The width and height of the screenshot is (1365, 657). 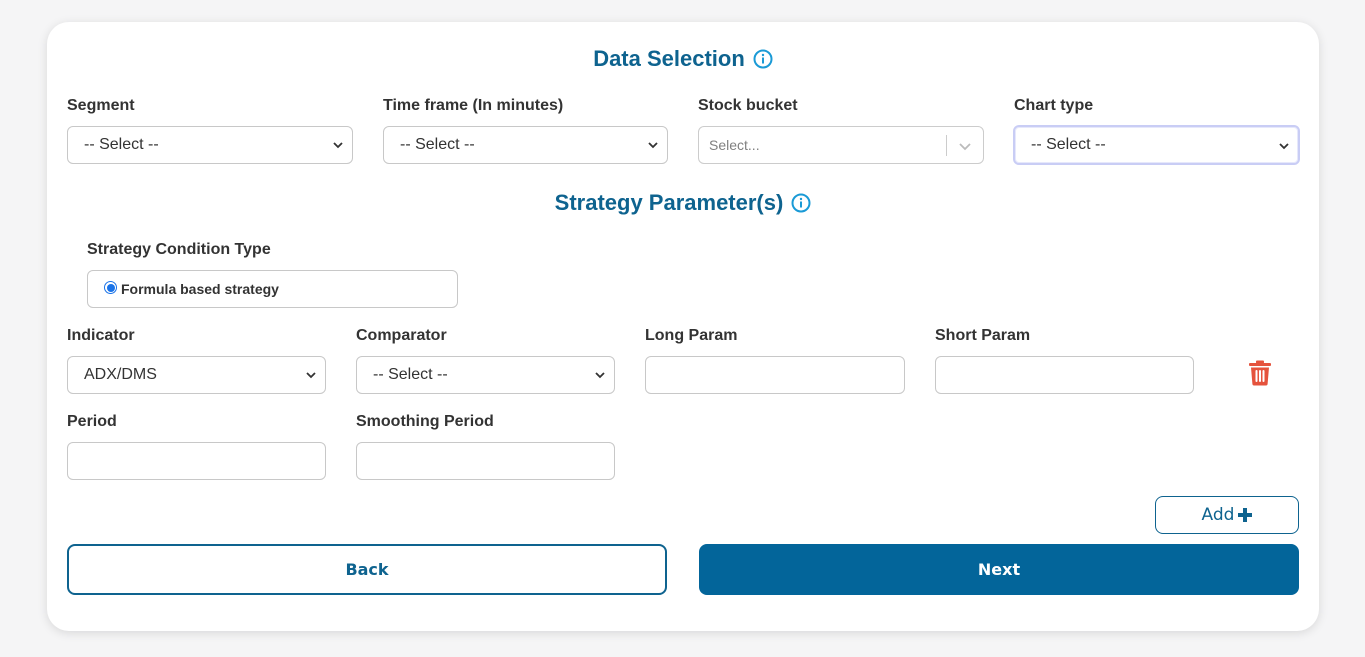 I want to click on chart-type-label: Chart type, so click(x=1054, y=105).